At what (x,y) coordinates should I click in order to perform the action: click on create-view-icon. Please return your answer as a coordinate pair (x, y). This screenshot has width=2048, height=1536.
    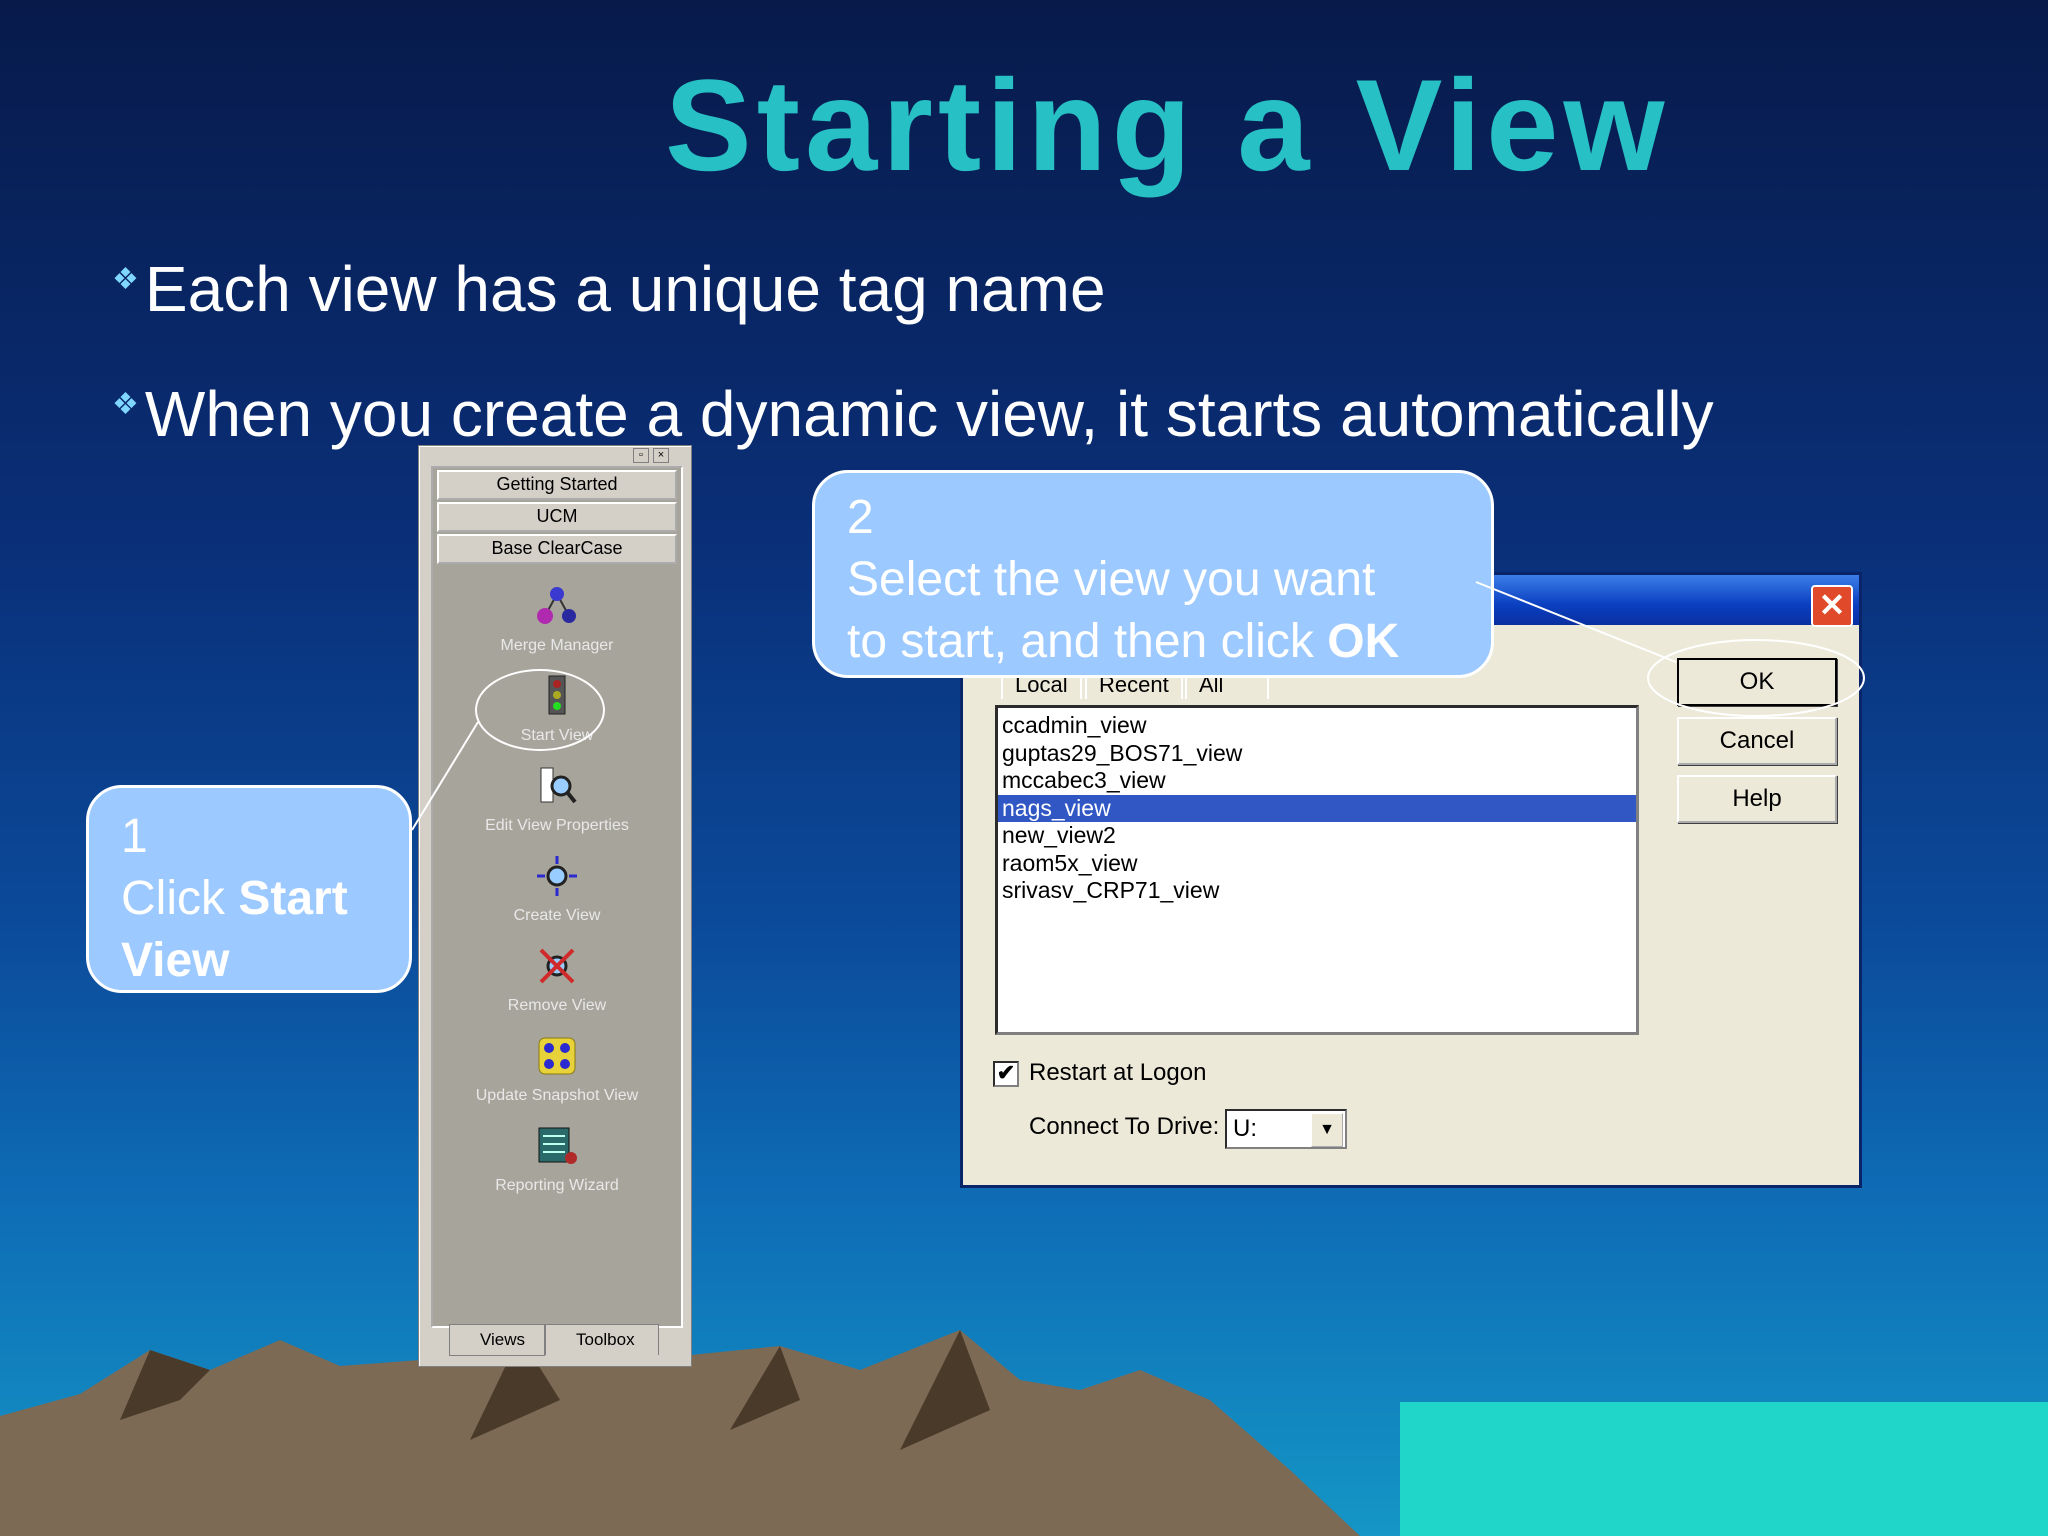
    Looking at the image, I should click on (557, 876).